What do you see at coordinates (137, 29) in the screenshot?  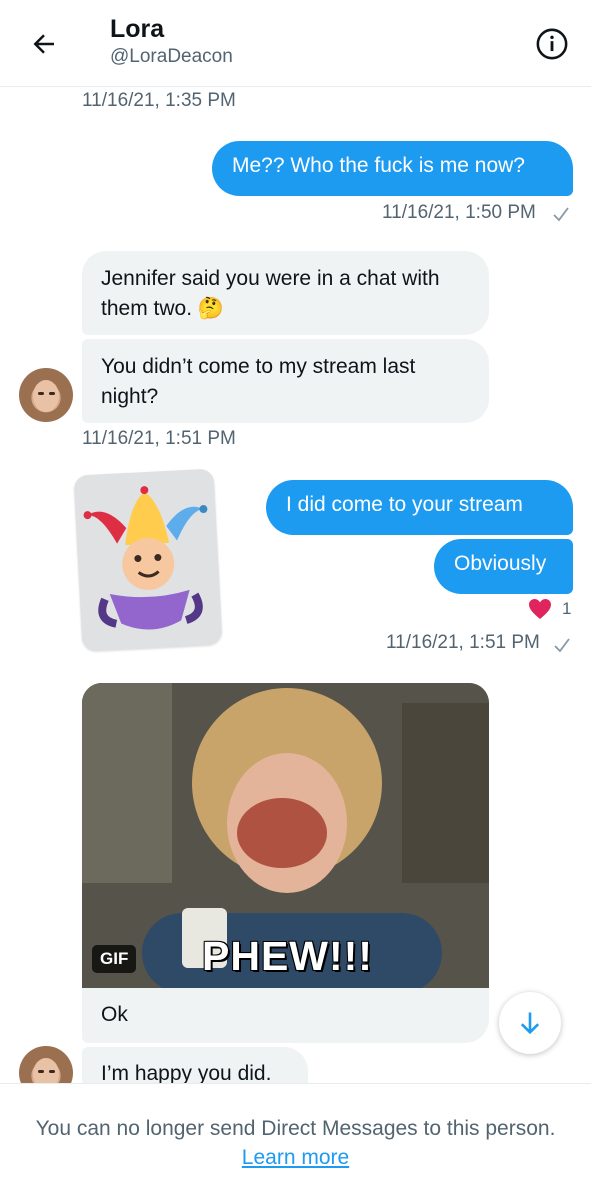 I see `contact-name: Lora` at bounding box center [137, 29].